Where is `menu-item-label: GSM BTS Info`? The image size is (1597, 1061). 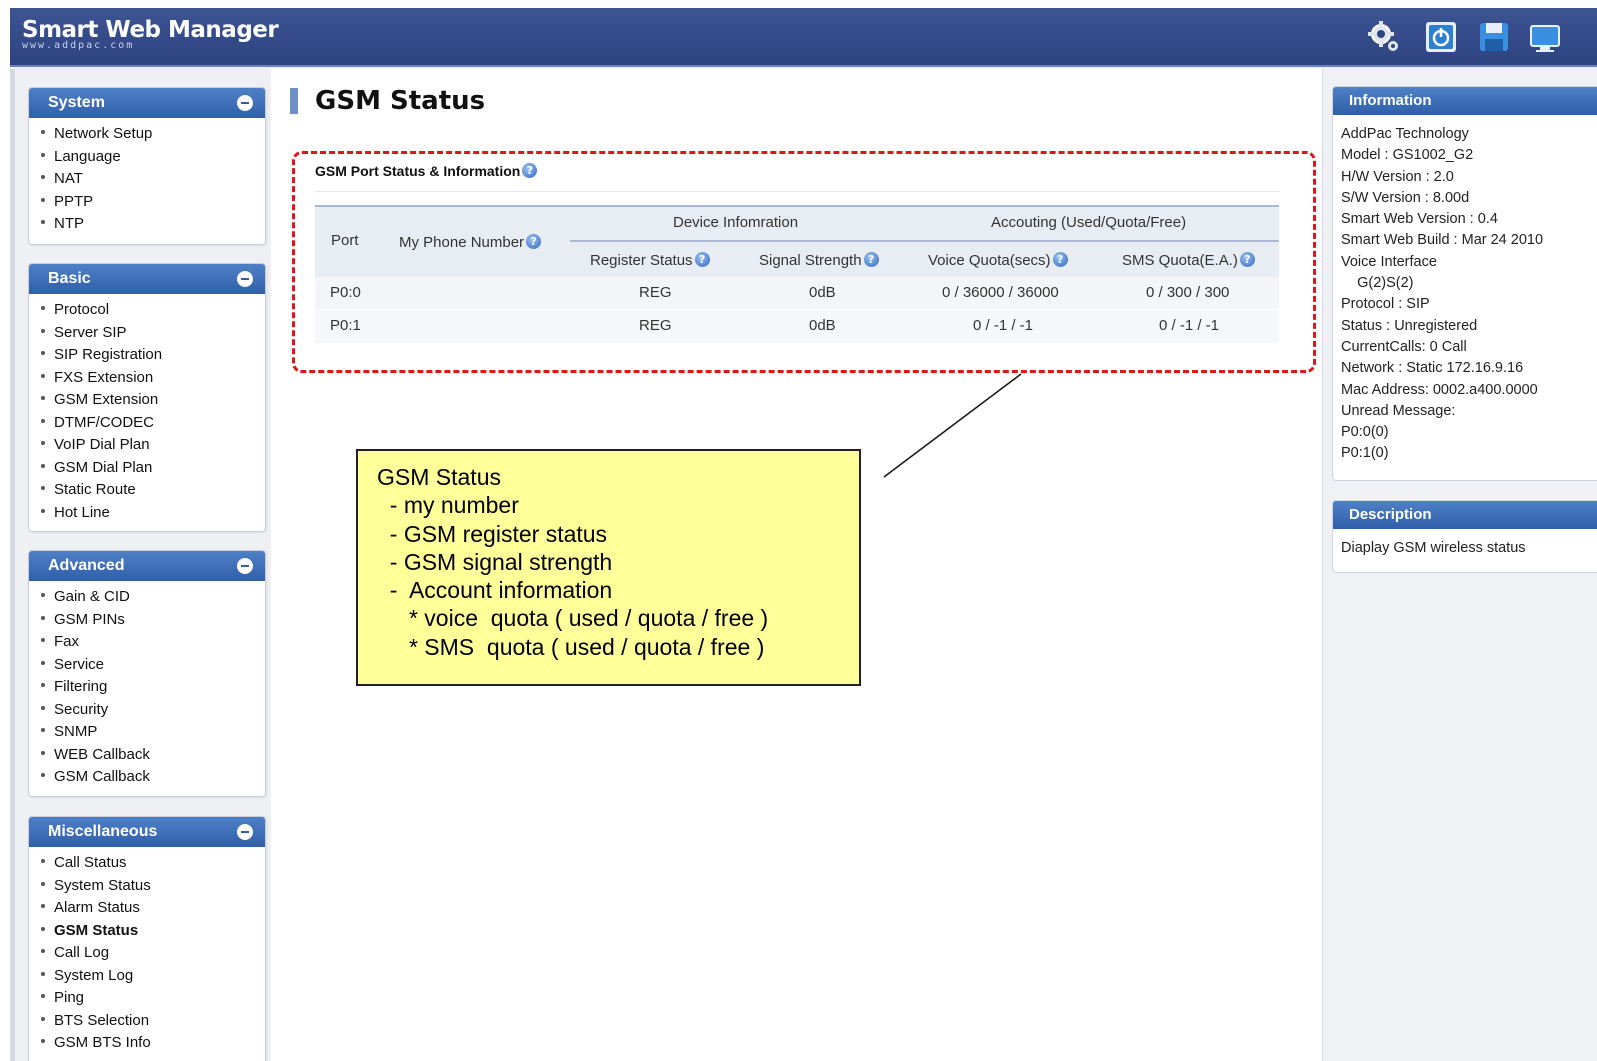
menu-item-label: GSM BTS Info is located at coordinates (102, 1042).